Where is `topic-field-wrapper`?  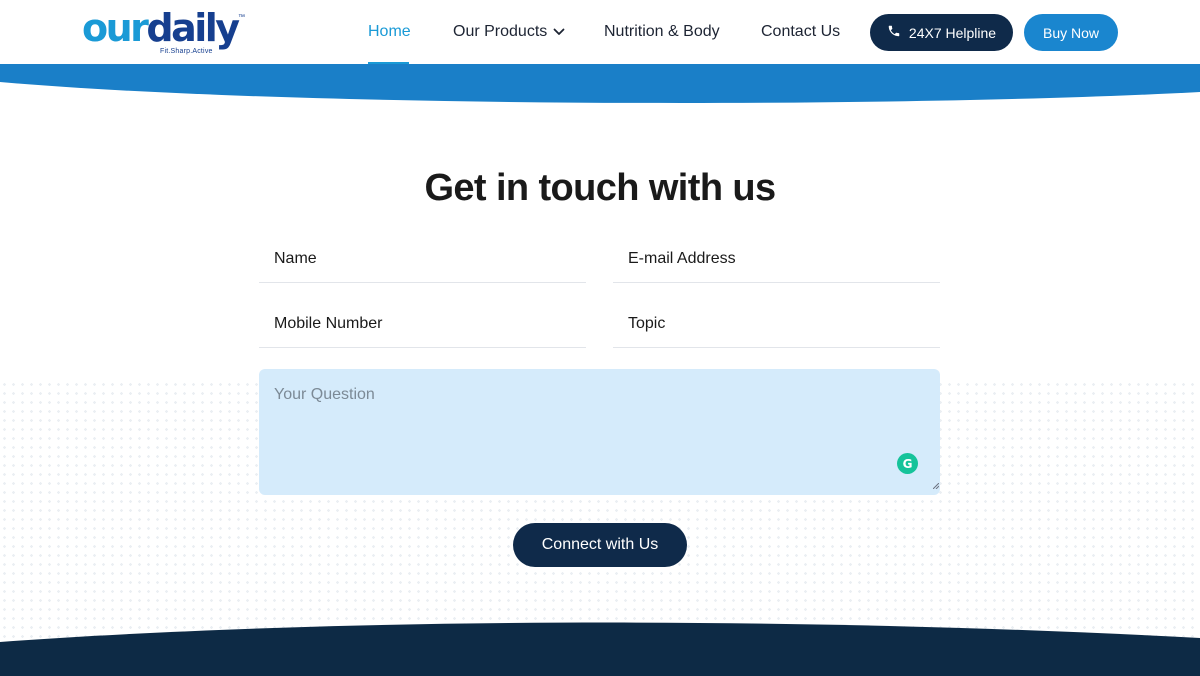 topic-field-wrapper is located at coordinates (776, 325).